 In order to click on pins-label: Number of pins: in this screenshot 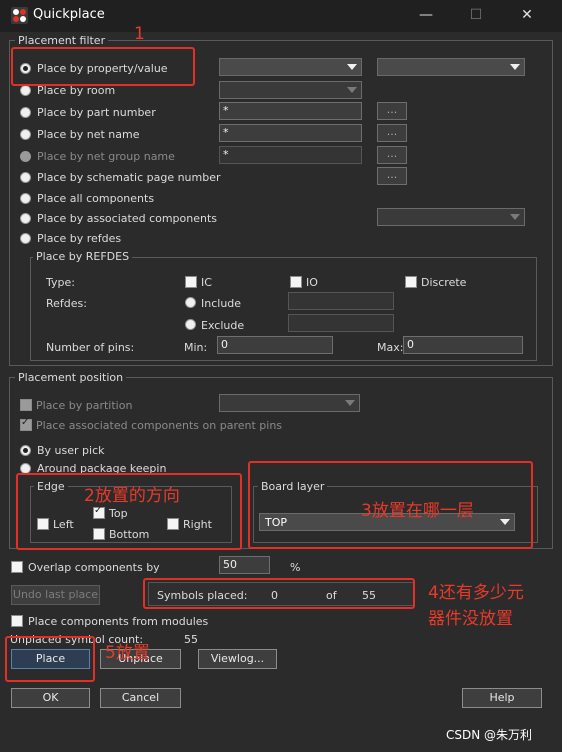, I will do `click(90, 347)`.